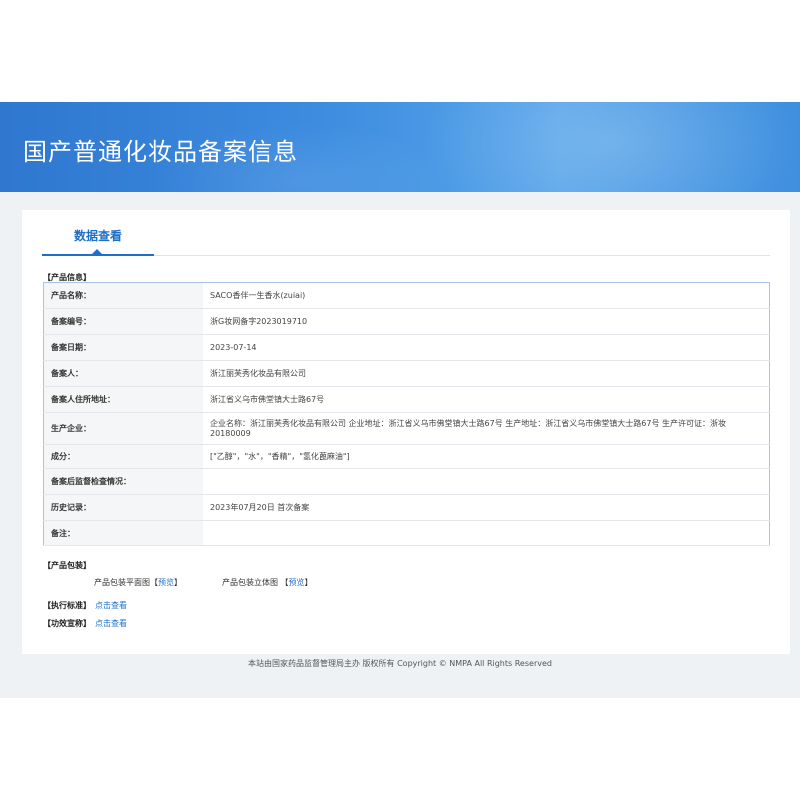 The image size is (800, 800). I want to click on table-row: 备案编号： 浙G妆网备字2023019710, so click(406, 321).